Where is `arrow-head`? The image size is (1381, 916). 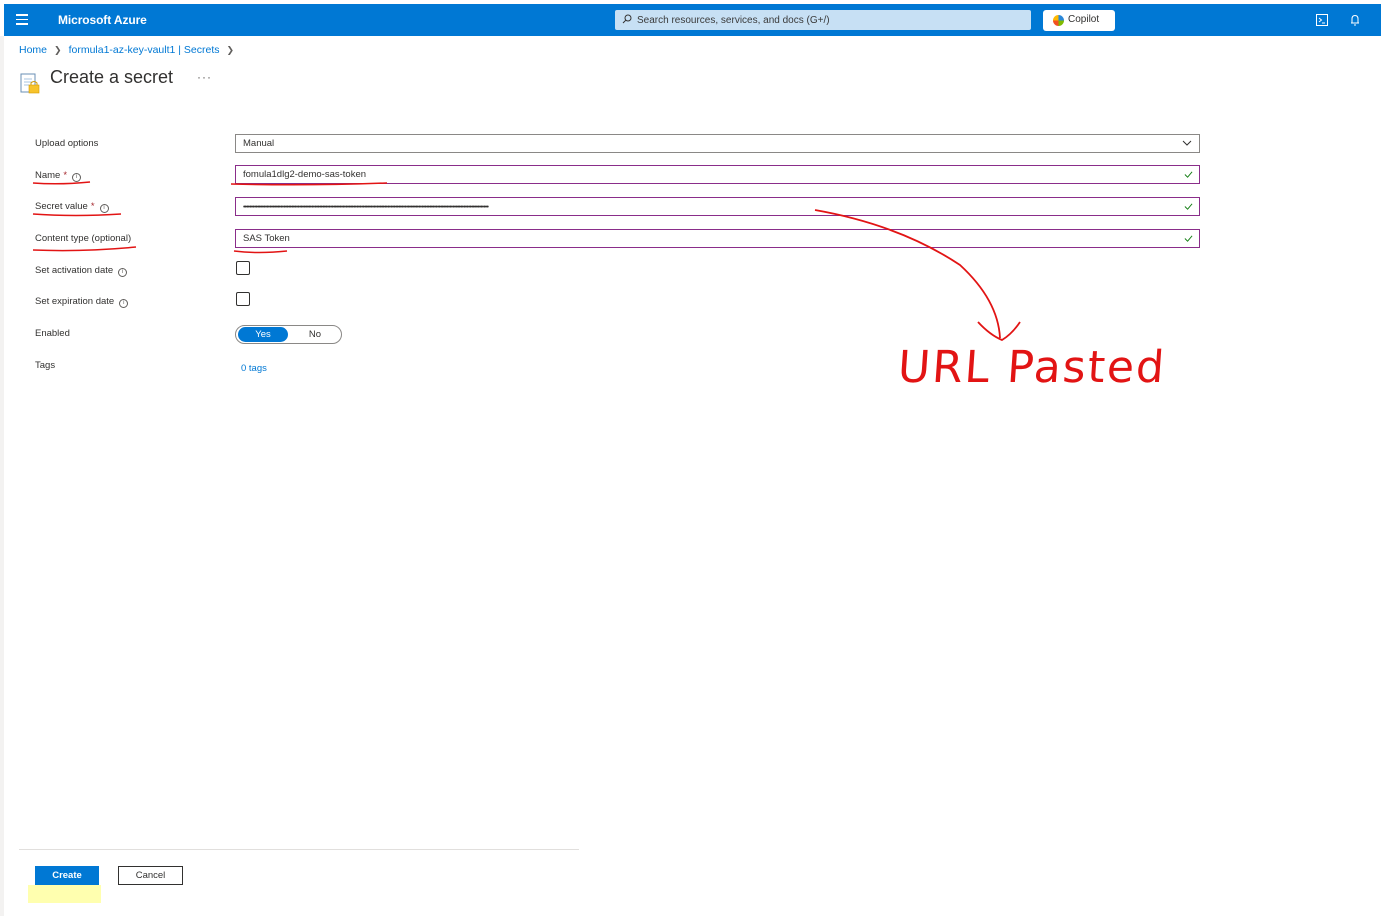
arrow-head is located at coordinates (999, 331).